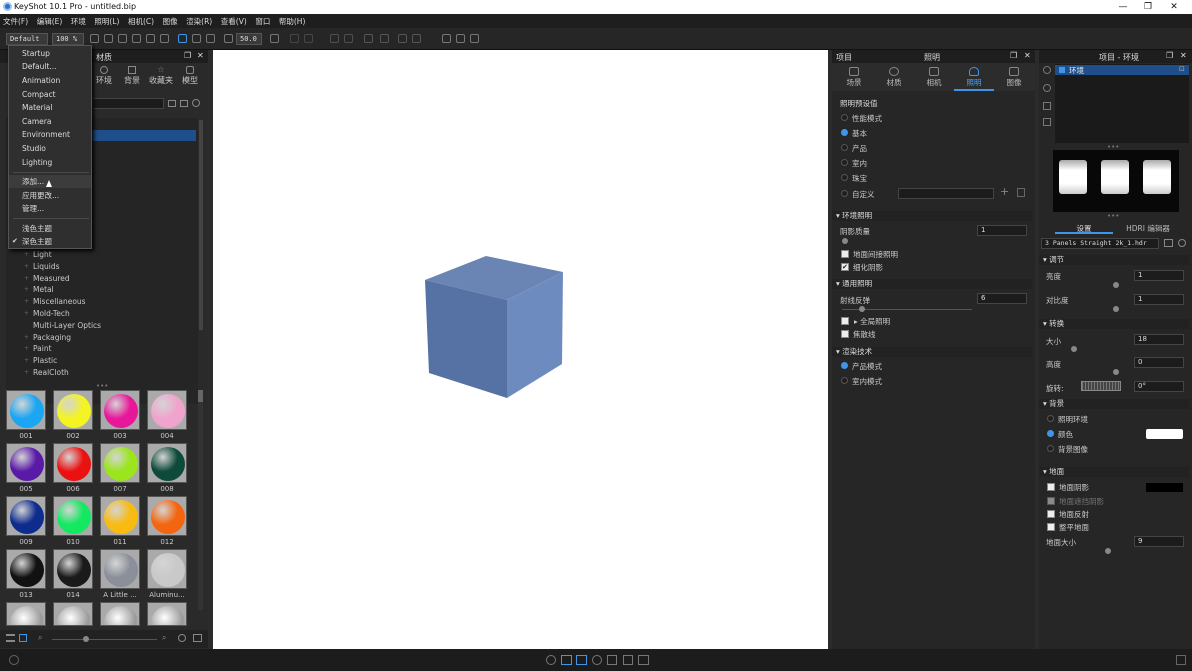 This screenshot has height=671, width=1192. I want to click on project-toggle-icon, so click(581, 660).